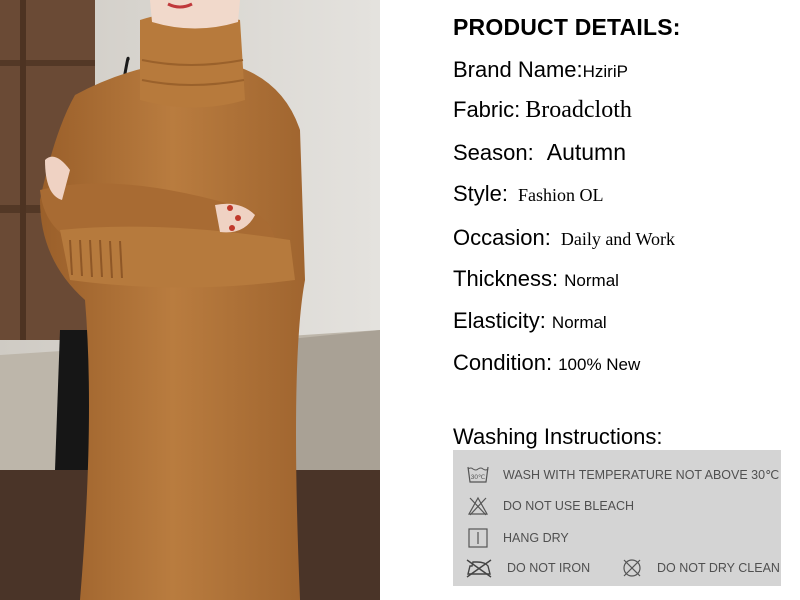  What do you see at coordinates (599, 364) in the screenshot?
I see `condition-value: 100% New` at bounding box center [599, 364].